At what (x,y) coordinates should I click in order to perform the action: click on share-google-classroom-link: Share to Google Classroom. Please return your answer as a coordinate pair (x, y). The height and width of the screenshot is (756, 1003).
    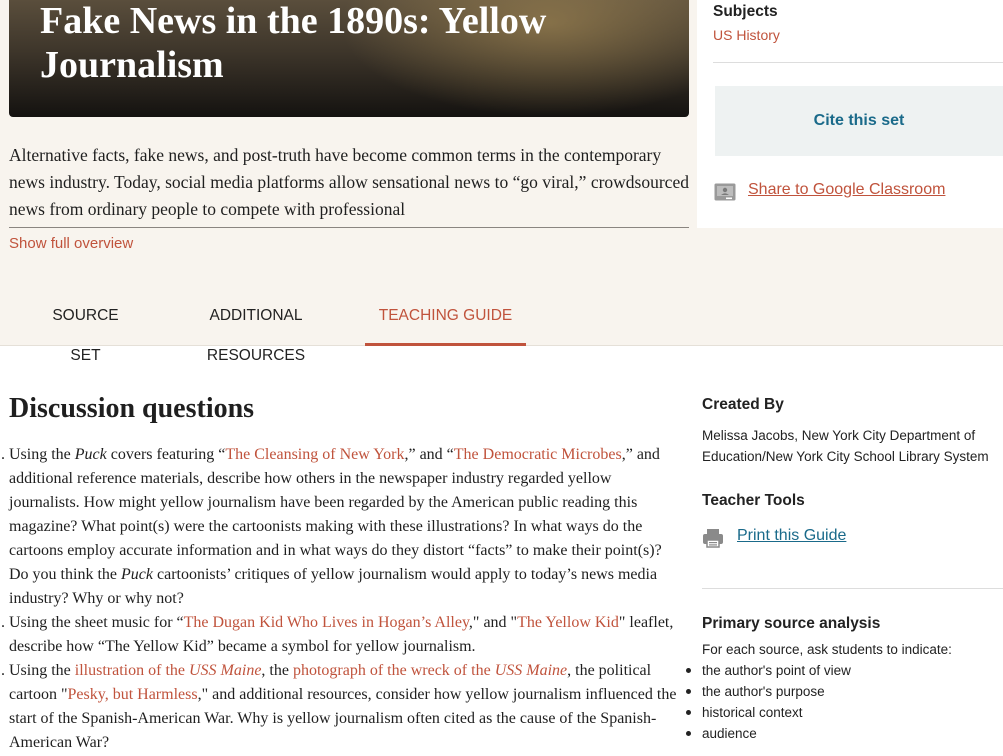
    Looking at the image, I should click on (846, 190).